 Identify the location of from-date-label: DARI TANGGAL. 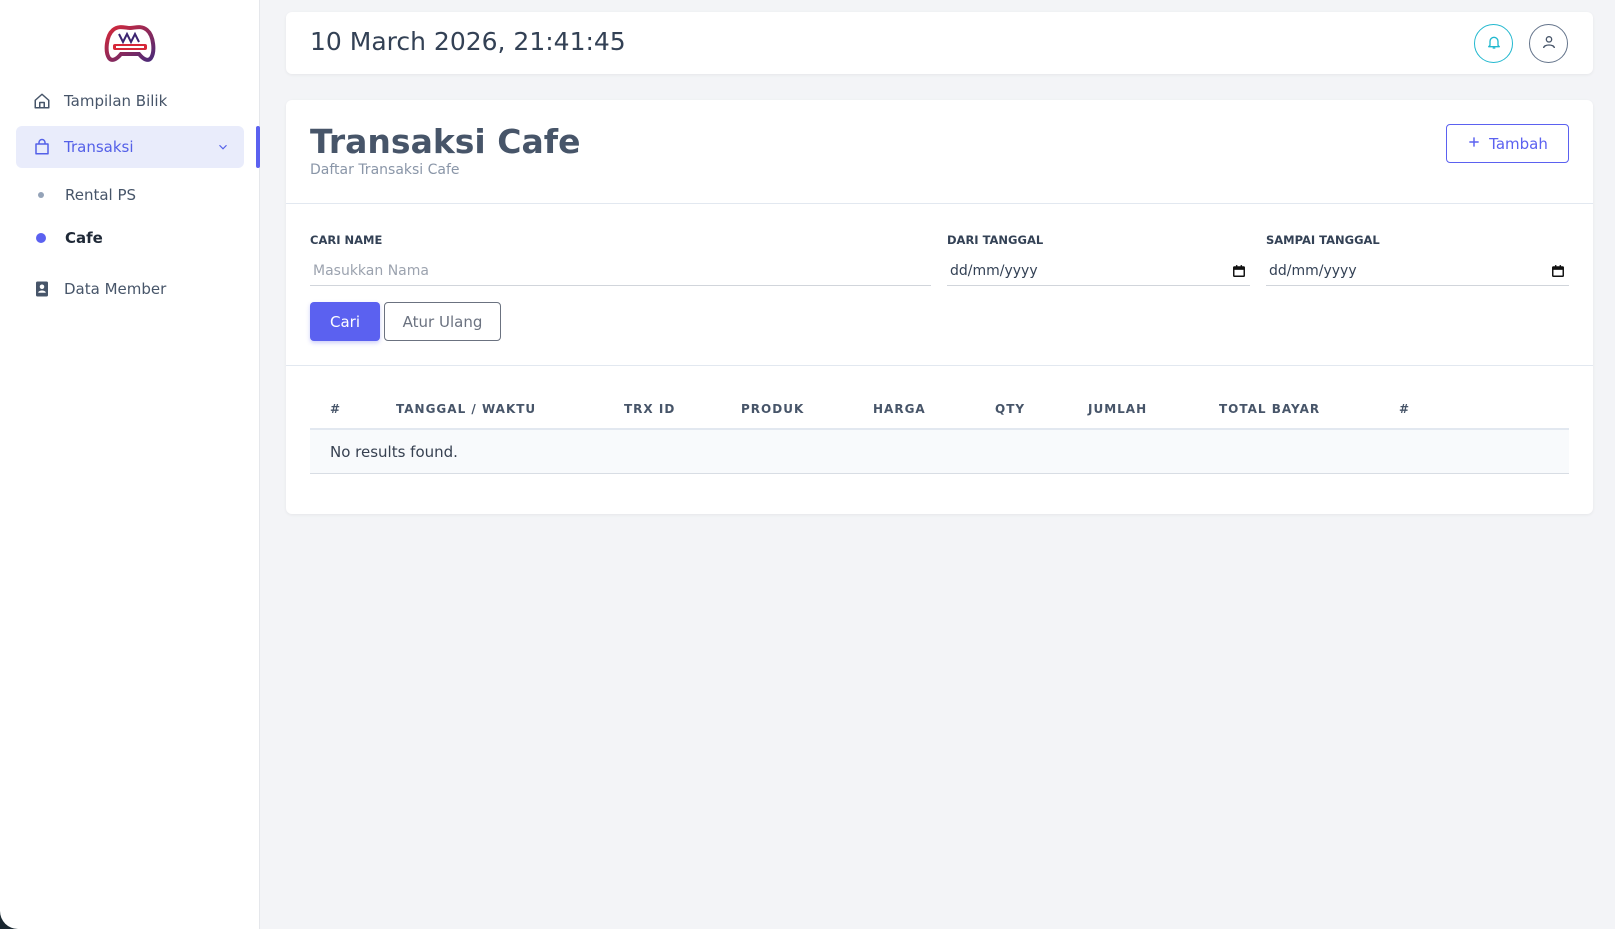
(995, 240).